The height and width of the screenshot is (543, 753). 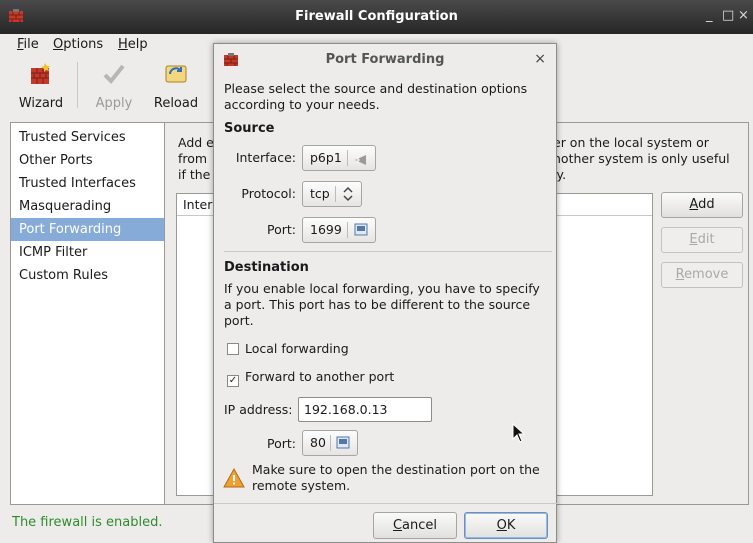 I want to click on ip-address-label: IP address:, so click(x=258, y=409).